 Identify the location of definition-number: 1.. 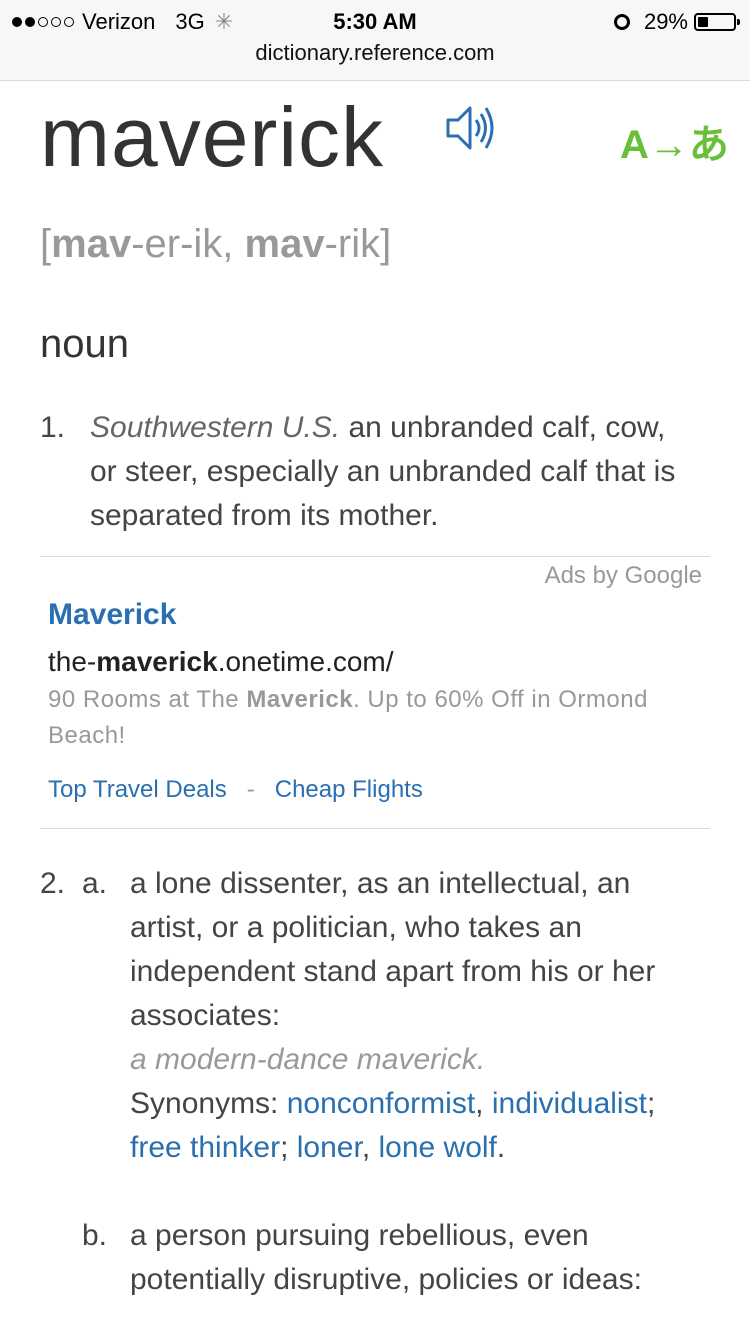
(53, 427).